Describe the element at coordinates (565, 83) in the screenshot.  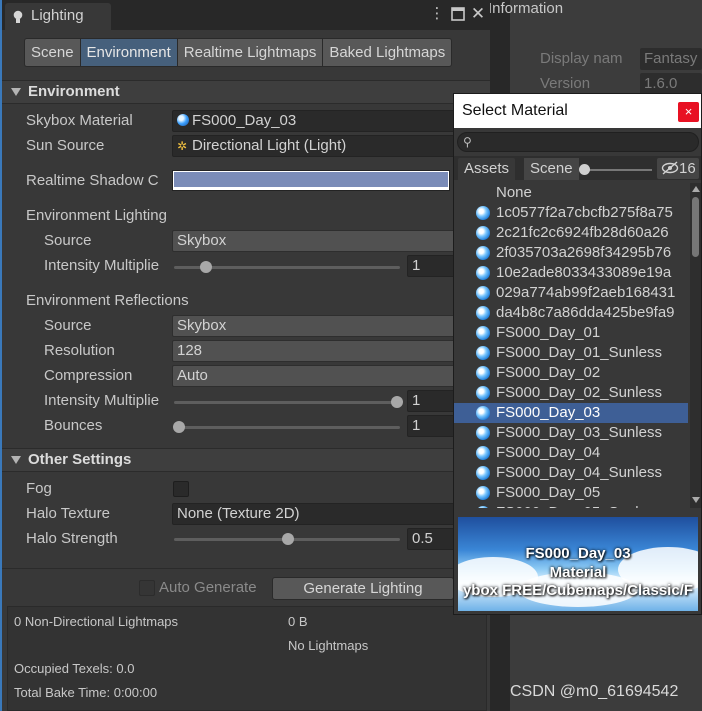
I see `version-label: Version` at that location.